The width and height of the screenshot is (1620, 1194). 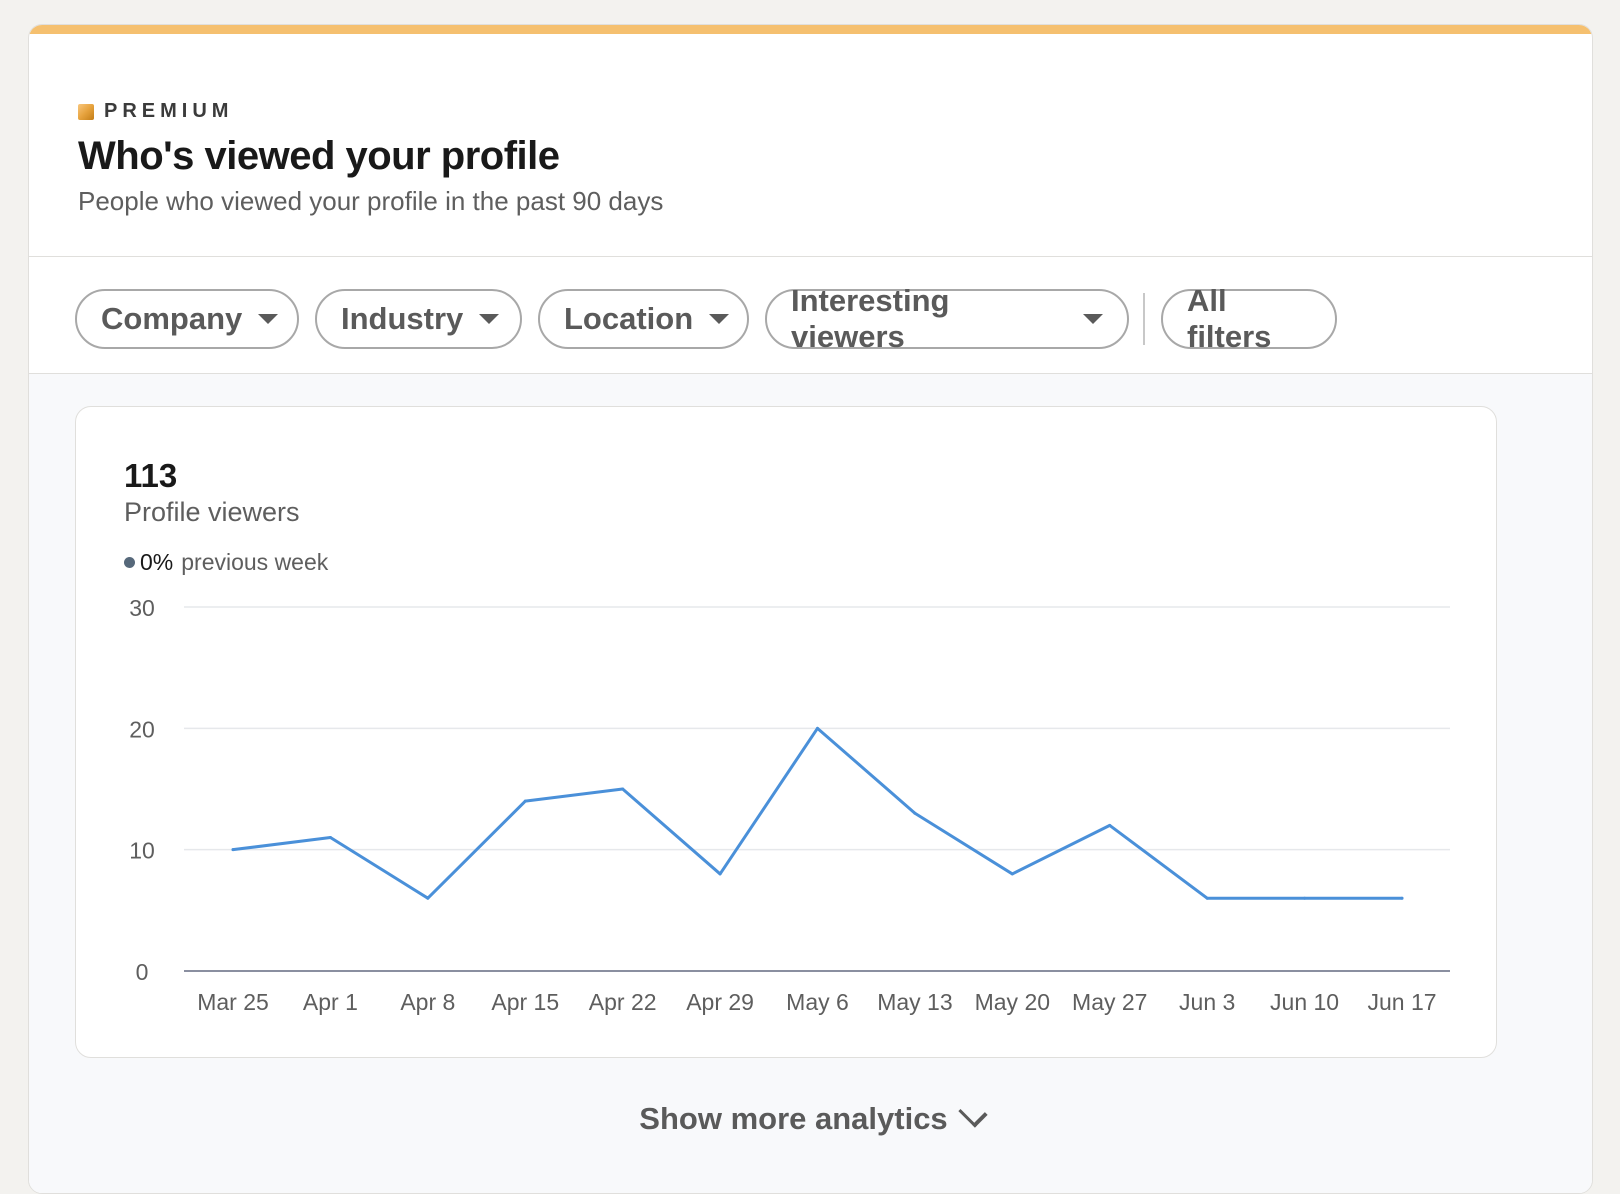 I want to click on premium-badge: PREMIUM, so click(x=155, y=111).